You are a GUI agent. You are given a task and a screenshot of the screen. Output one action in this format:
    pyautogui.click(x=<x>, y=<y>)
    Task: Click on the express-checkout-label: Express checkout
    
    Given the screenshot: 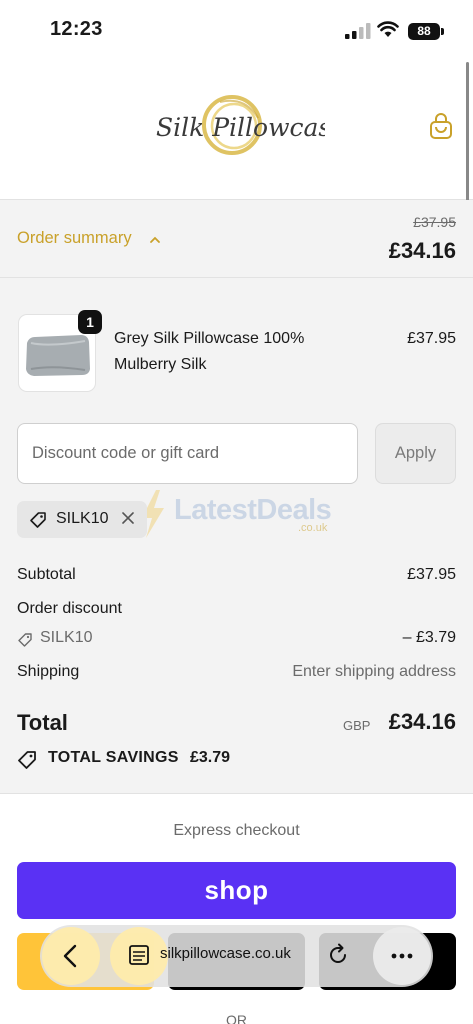 What is the action you would take?
    pyautogui.click(x=236, y=830)
    